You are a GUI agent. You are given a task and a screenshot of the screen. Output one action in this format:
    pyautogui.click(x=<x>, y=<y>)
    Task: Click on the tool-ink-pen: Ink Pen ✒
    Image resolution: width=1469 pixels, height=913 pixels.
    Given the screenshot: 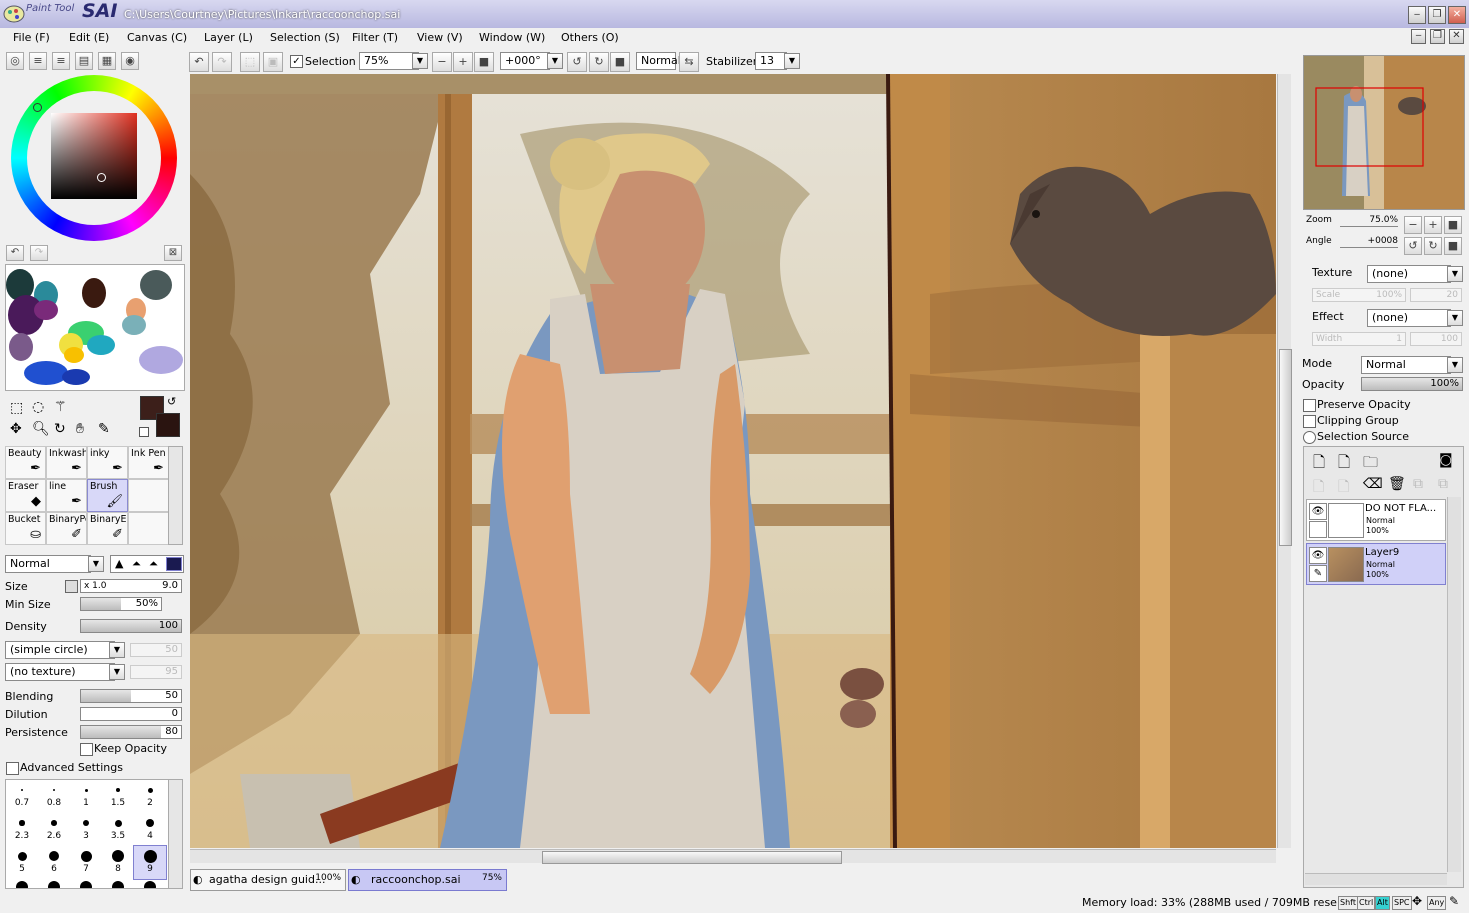 What is the action you would take?
    pyautogui.click(x=148, y=462)
    